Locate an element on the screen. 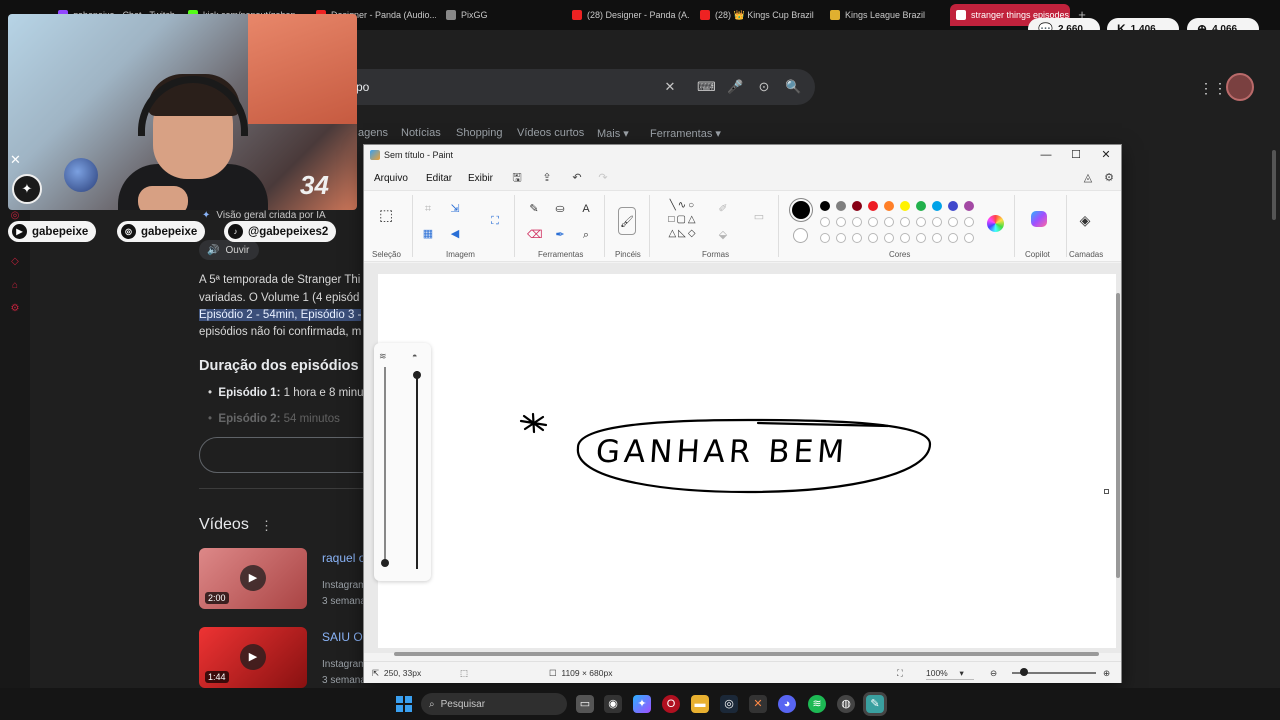  menu-file: Arquivo is located at coordinates (391, 178).